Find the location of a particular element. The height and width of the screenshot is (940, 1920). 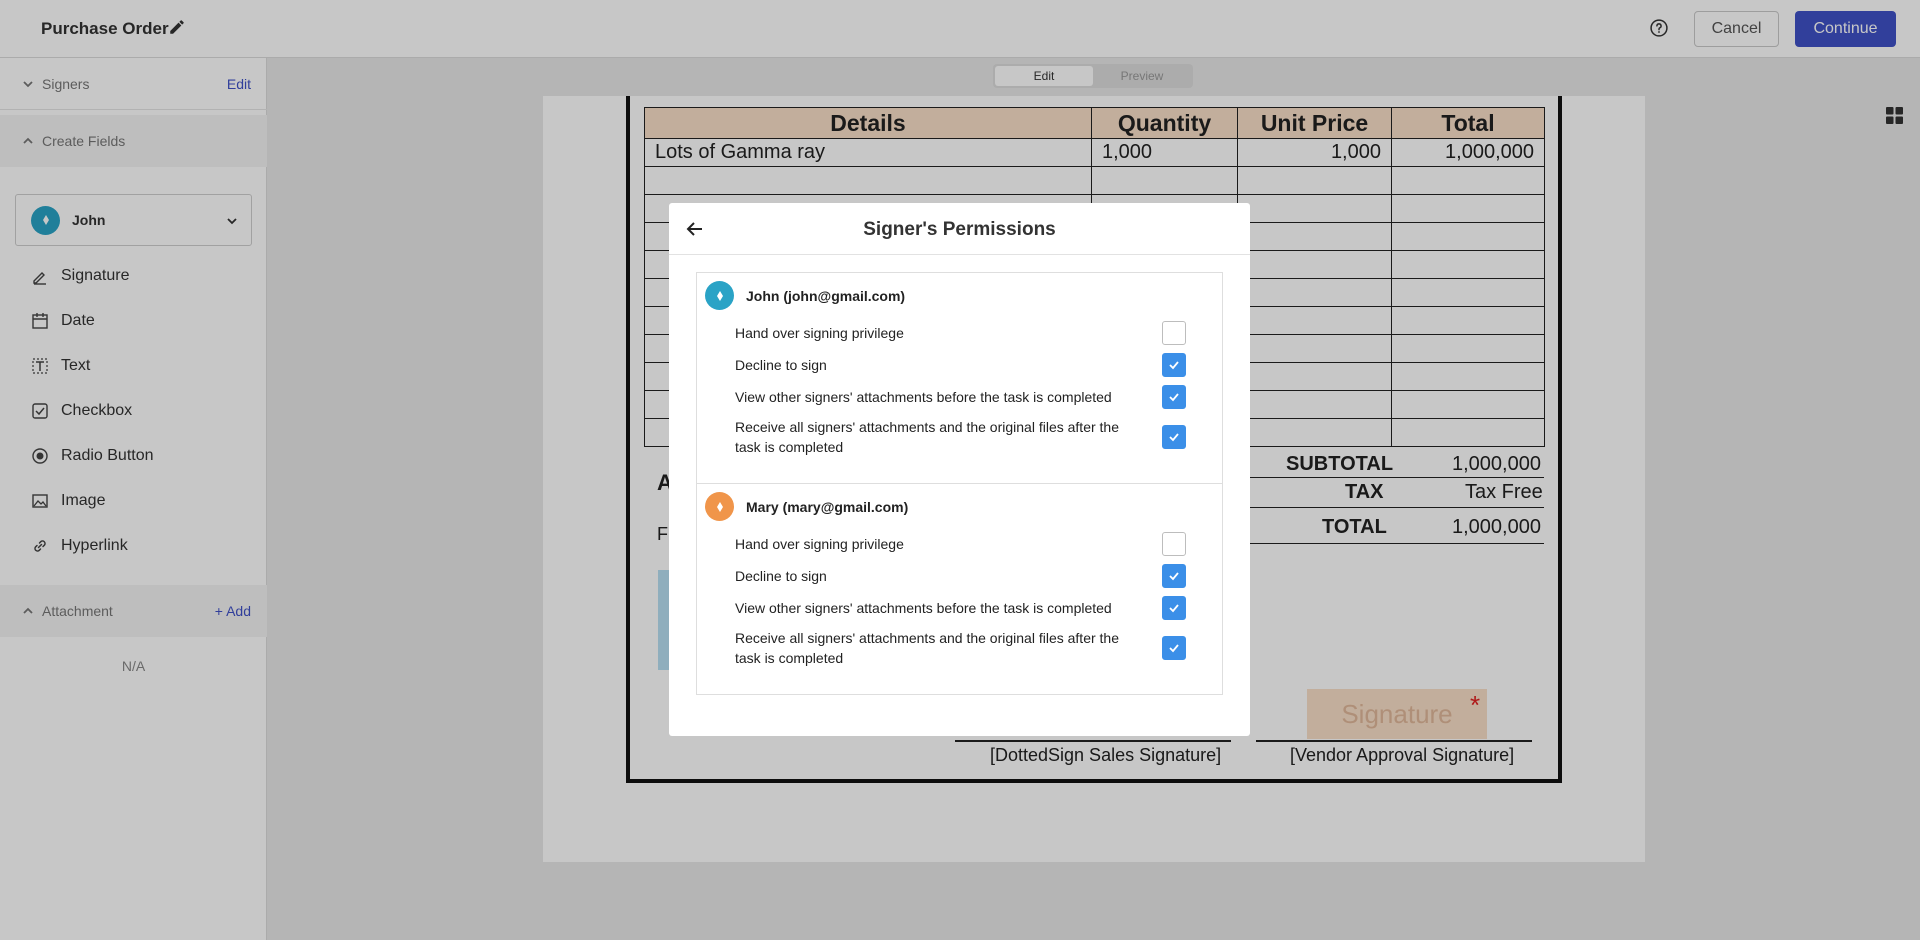

signer-divider is located at coordinates (959, 483).